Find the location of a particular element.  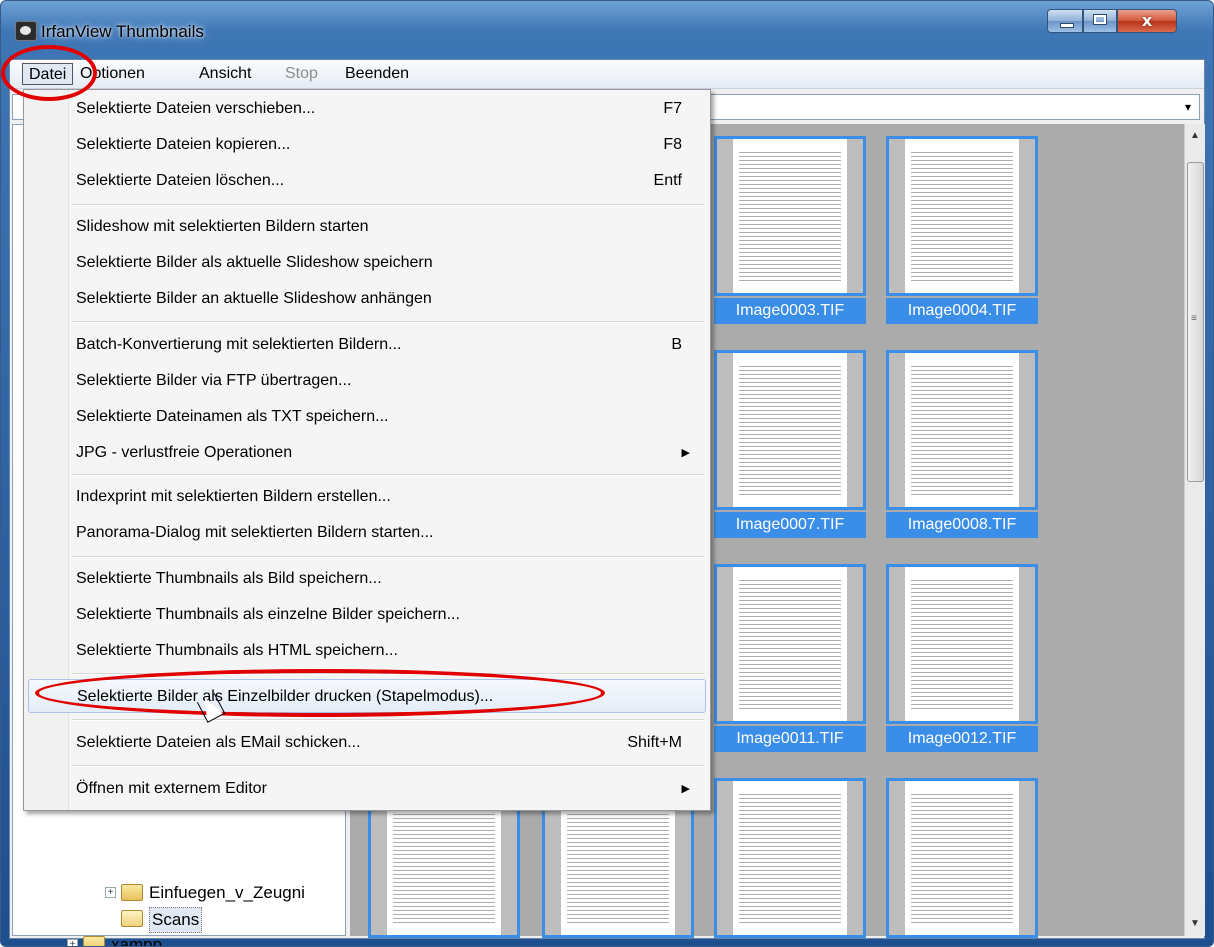

thumbnail-caption: Image0007.TIF is located at coordinates (790, 525).